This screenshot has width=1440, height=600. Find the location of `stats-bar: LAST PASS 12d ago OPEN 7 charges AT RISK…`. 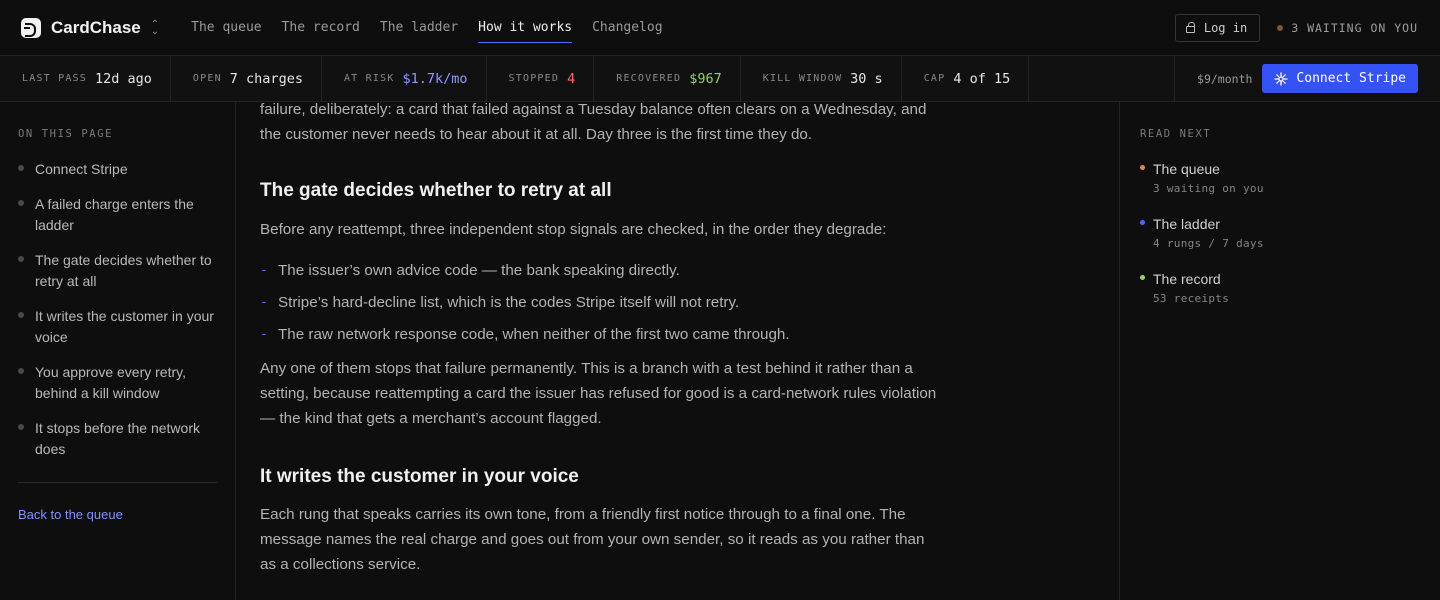

stats-bar: LAST PASS 12d ago OPEN 7 charges AT RISK… is located at coordinates (720, 79).